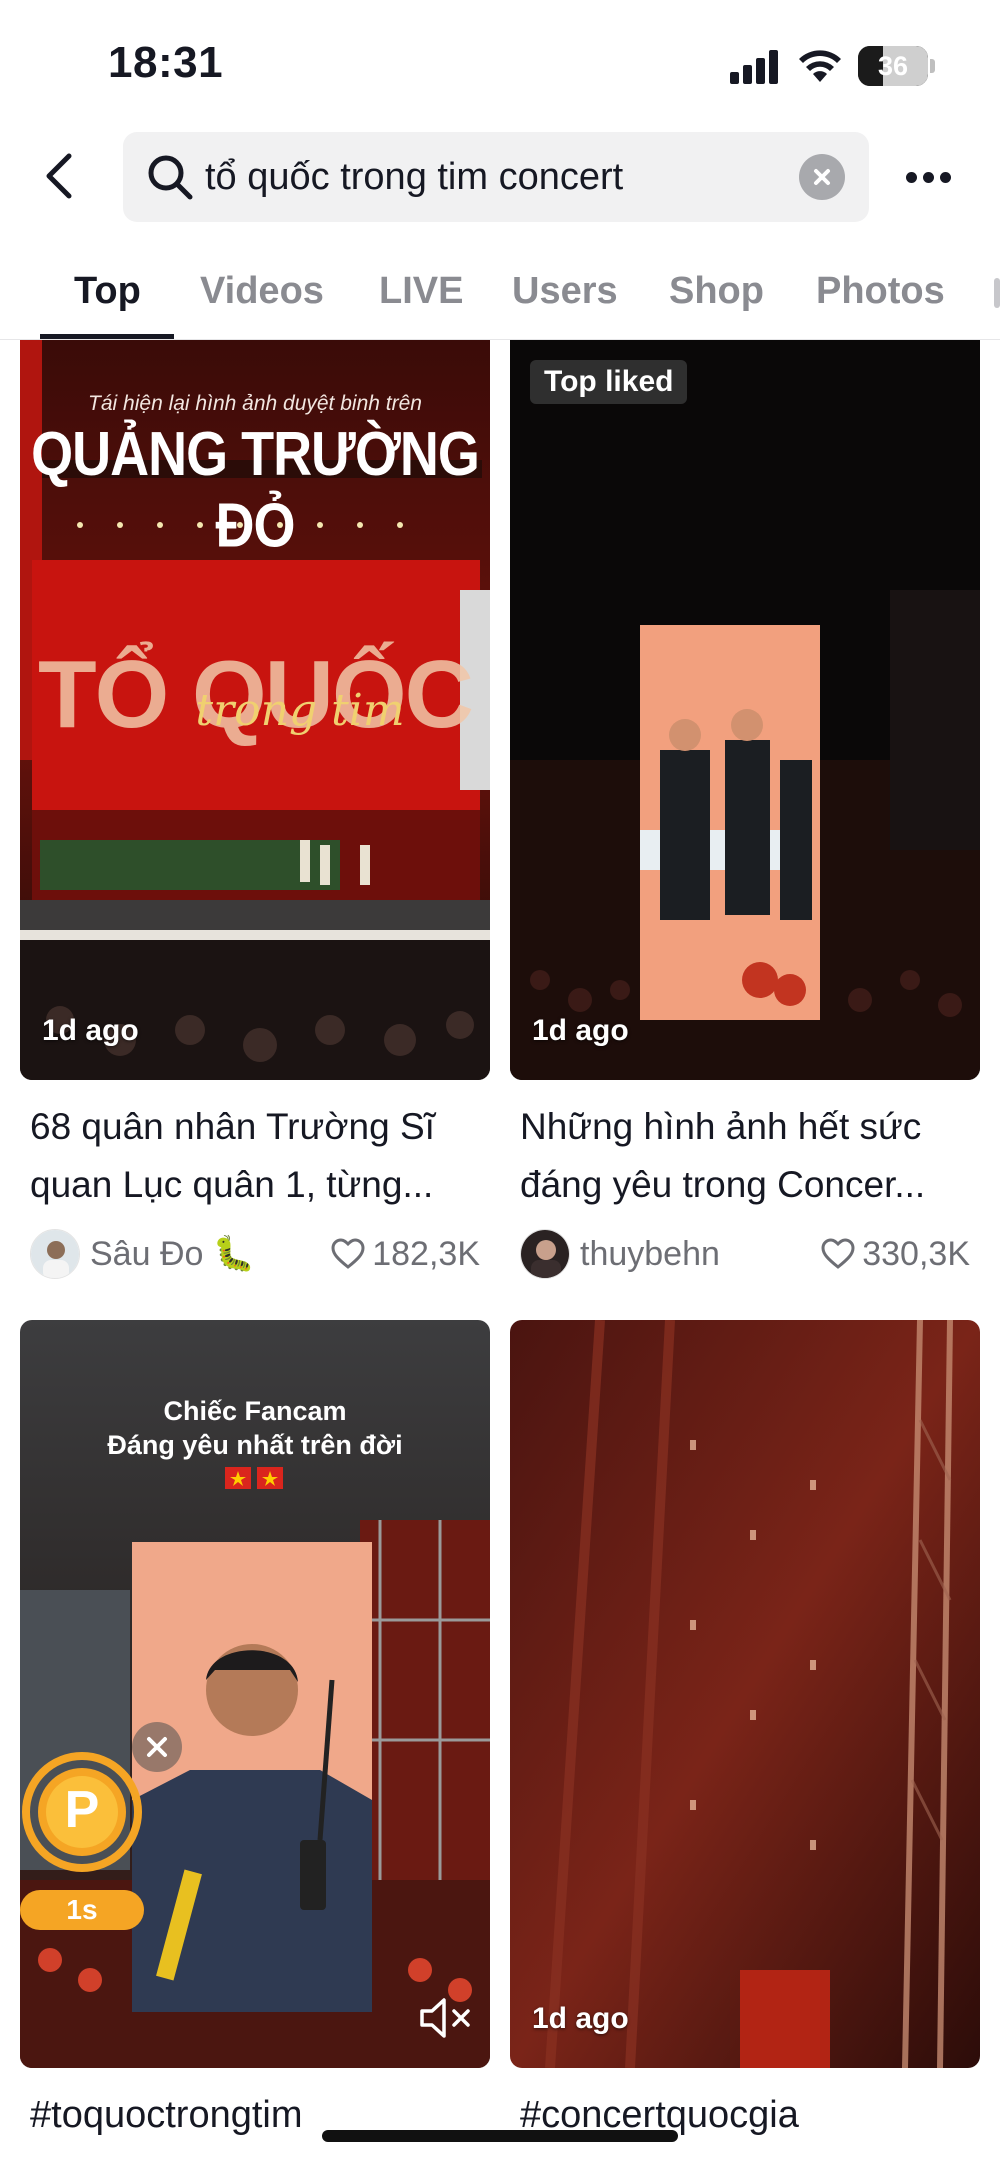 This screenshot has width=1000, height=2164. I want to click on author-link: thuybehn, so click(620, 1254).